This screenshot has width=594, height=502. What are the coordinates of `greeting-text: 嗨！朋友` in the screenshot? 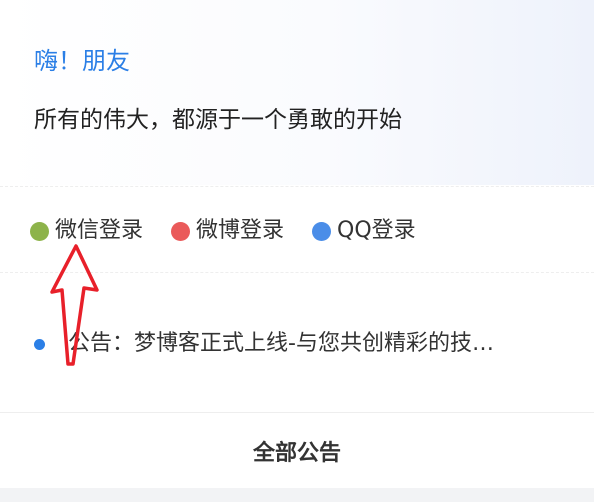 It's located at (82, 61).